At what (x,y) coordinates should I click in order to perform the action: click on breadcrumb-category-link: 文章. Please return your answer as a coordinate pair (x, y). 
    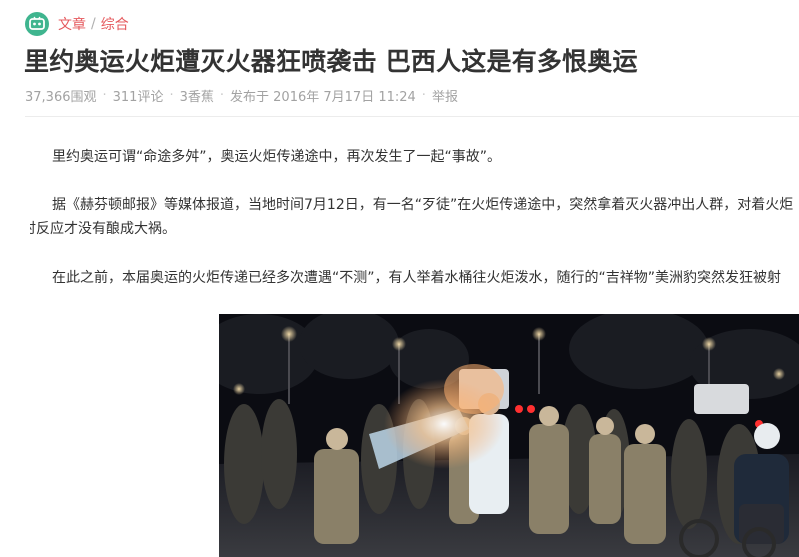
    Looking at the image, I should click on (72, 24).